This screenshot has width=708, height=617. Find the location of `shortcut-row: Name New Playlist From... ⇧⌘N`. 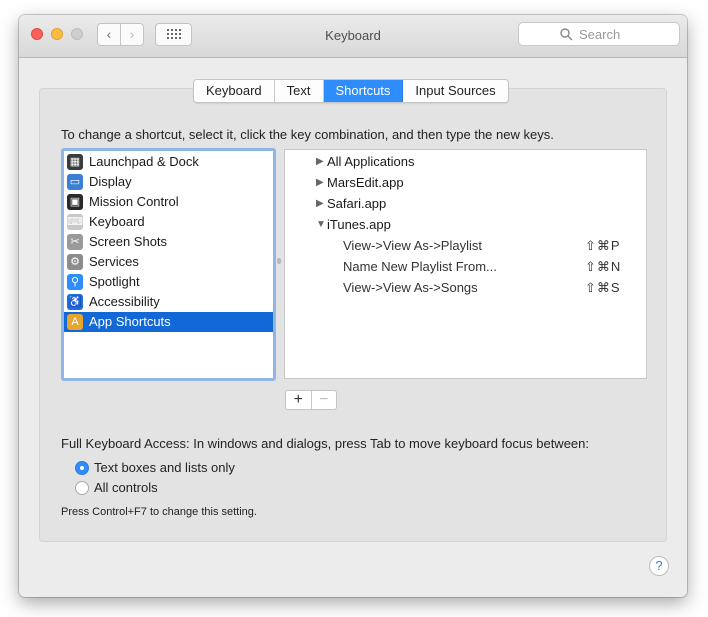

shortcut-row: Name New Playlist From... ⇧⌘N is located at coordinates (465, 266).